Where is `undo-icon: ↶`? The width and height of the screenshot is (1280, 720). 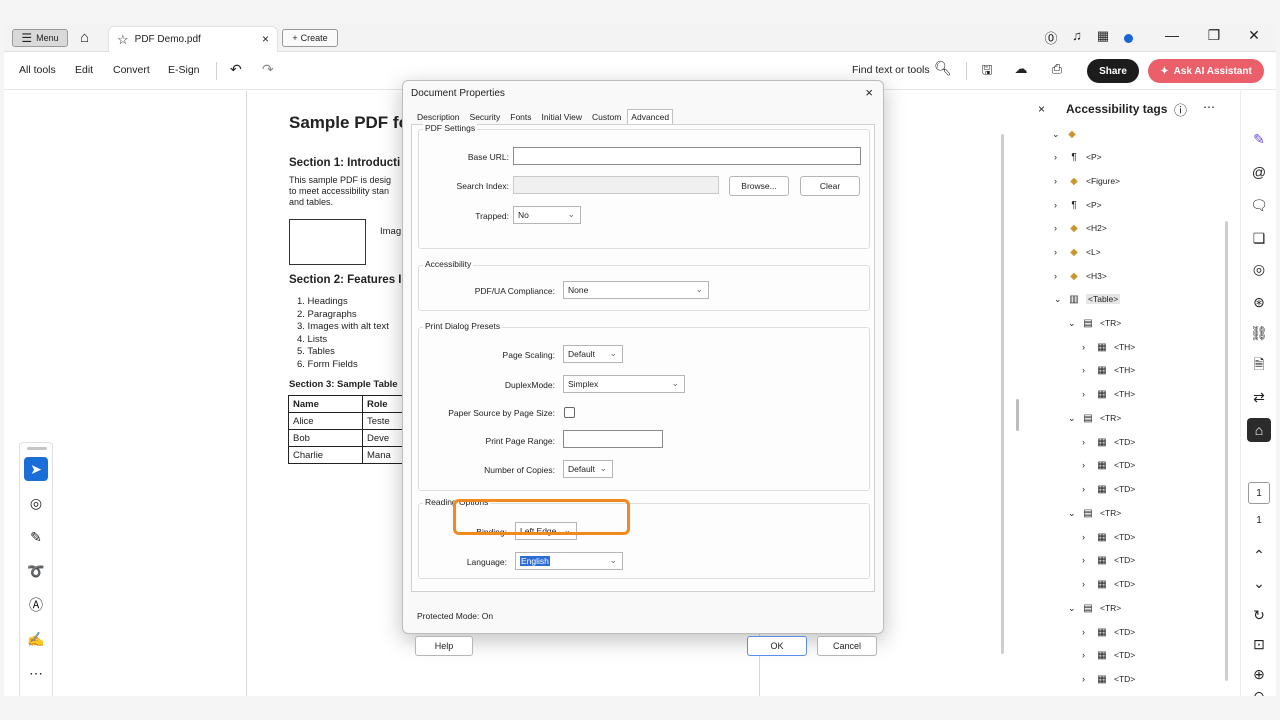 undo-icon: ↶ is located at coordinates (236, 69).